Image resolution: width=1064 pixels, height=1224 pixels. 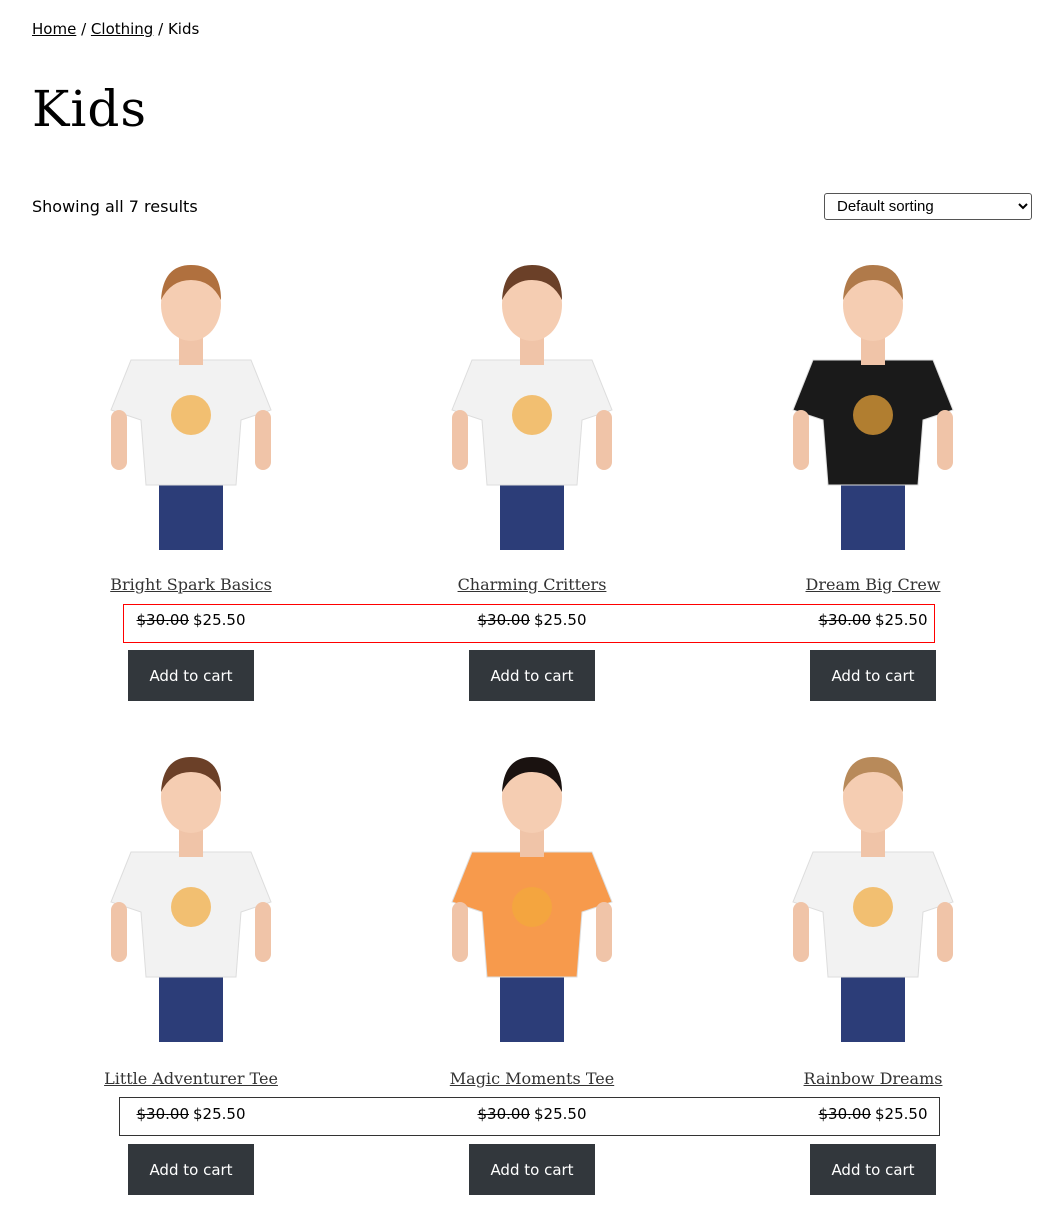 What do you see at coordinates (873, 1078) in the screenshot?
I see `product-title: Rainbow Dreams` at bounding box center [873, 1078].